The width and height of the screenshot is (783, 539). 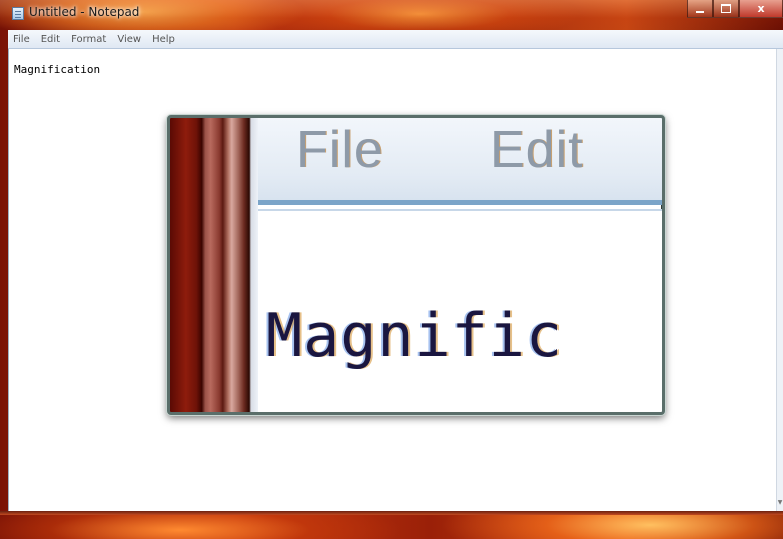 I want to click on menu-format: Format, so click(x=89, y=39).